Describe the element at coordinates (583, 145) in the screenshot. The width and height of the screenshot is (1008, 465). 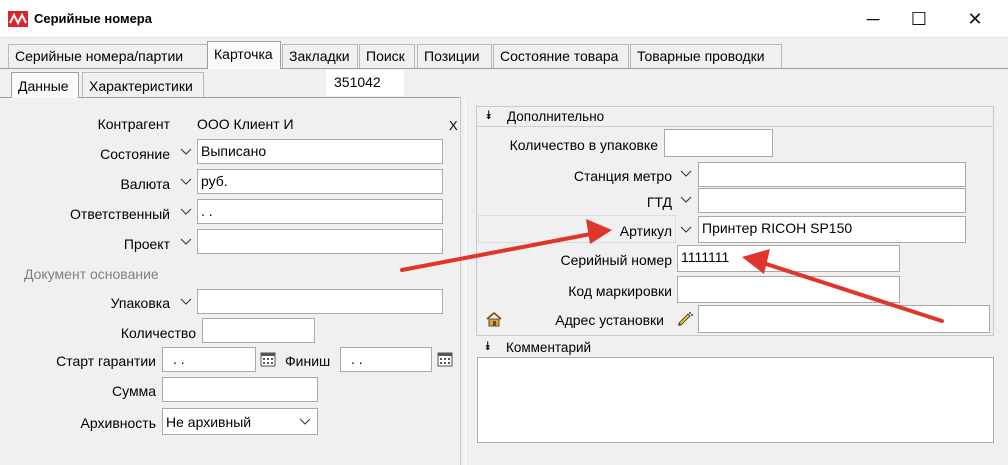
I see `qty-pack-label: Количество в упаковке` at that location.